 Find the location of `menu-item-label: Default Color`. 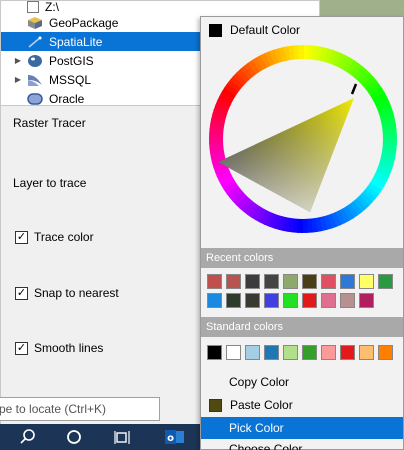

menu-item-label: Default Color is located at coordinates (265, 30).